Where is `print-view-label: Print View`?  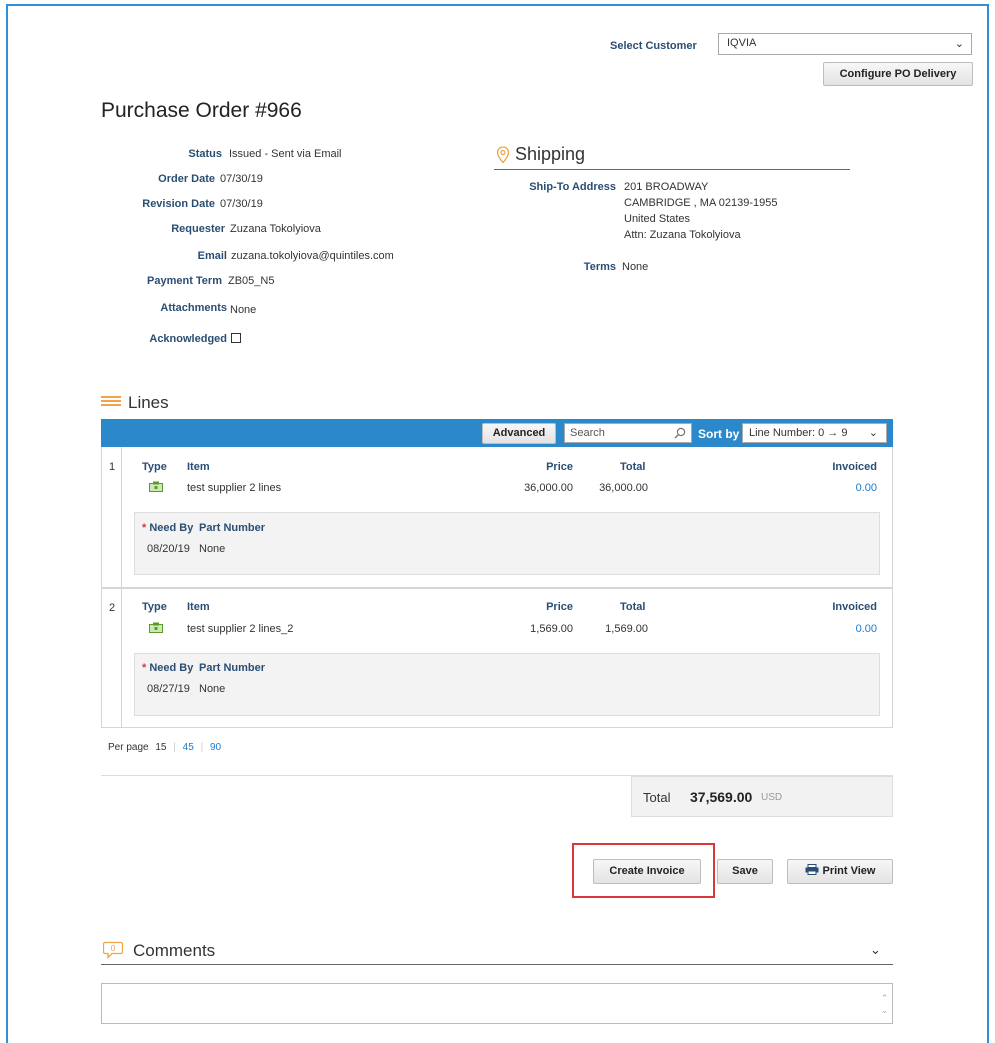 print-view-label: Print View is located at coordinates (849, 871).